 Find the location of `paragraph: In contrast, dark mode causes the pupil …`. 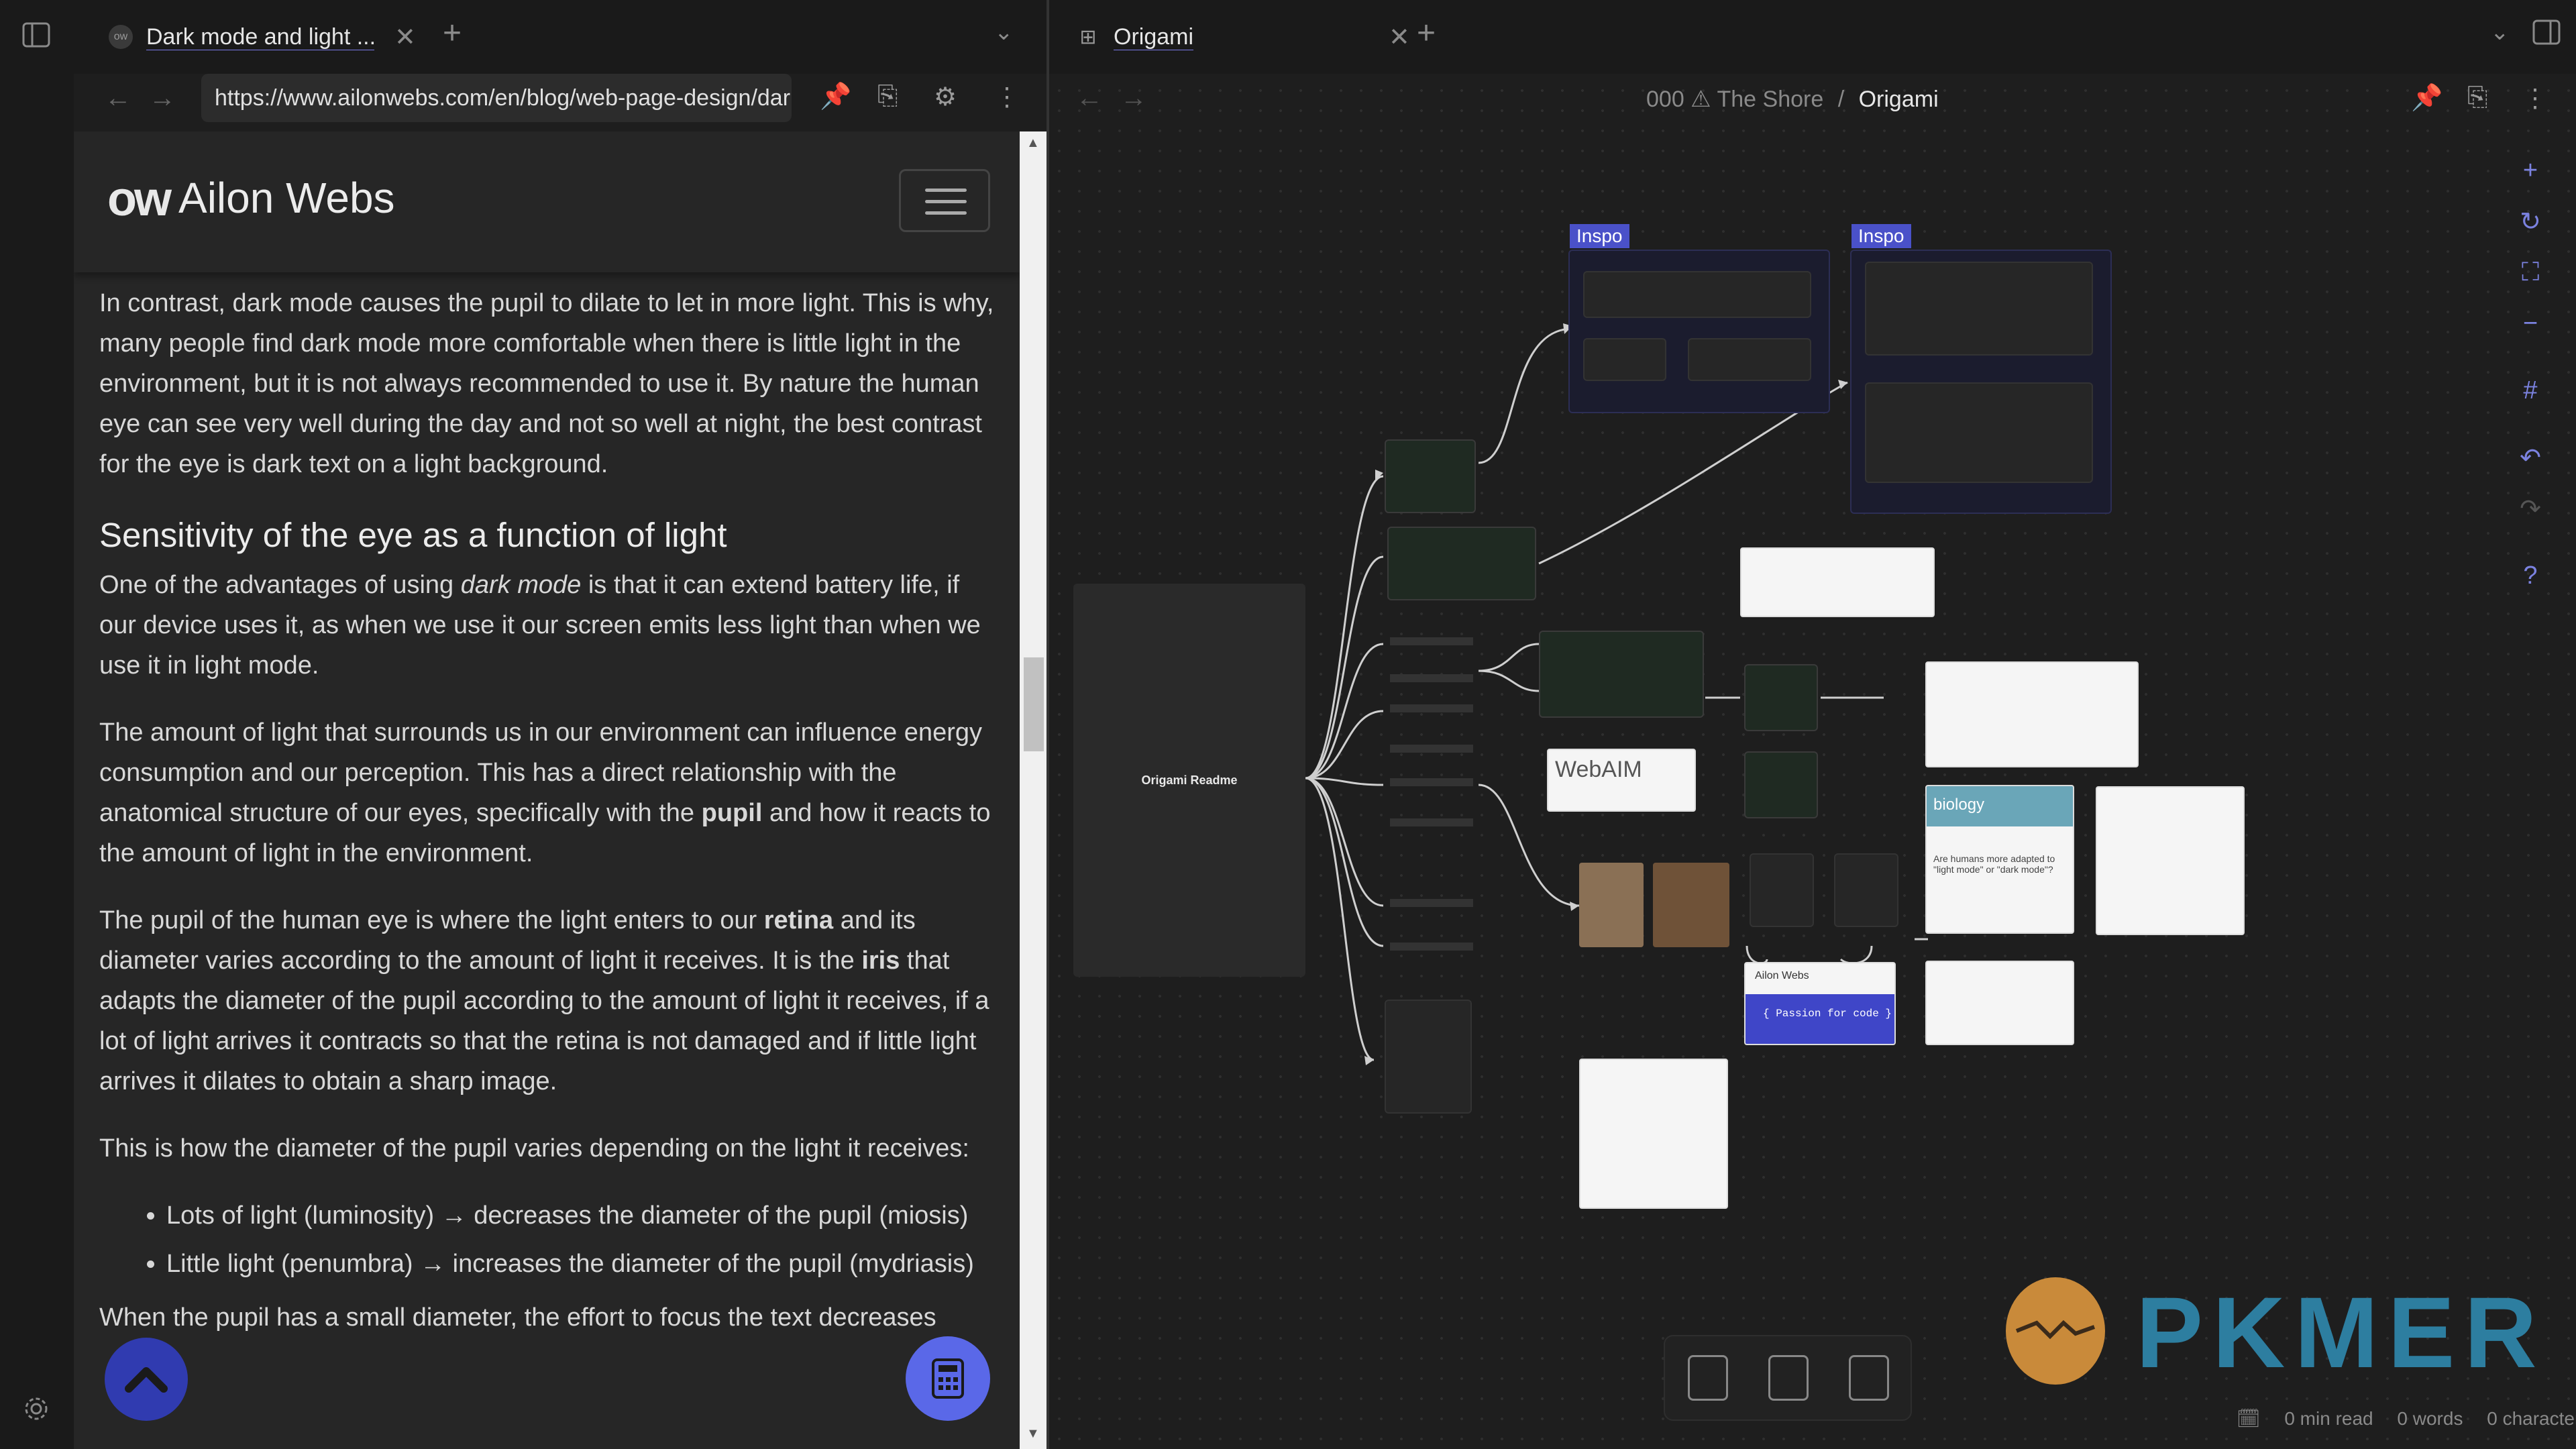

paragraph: In contrast, dark mode causes the pupil … is located at coordinates (546, 383).